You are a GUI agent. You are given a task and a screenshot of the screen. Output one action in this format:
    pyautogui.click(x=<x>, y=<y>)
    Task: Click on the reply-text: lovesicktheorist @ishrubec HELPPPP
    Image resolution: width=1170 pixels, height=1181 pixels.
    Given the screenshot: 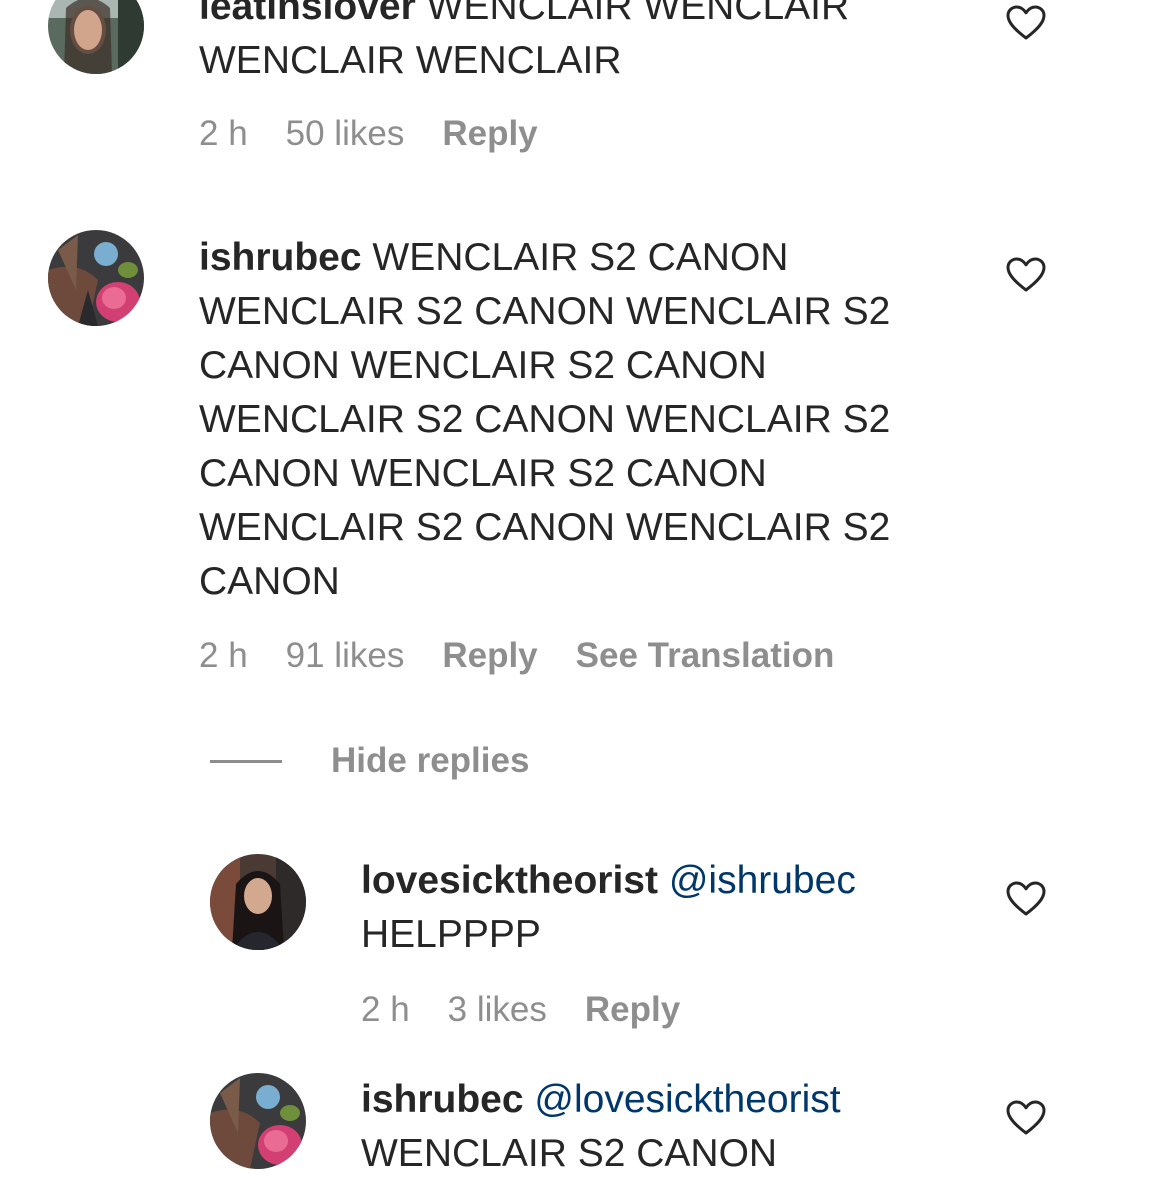 What is the action you would take?
    pyautogui.click(x=661, y=908)
    